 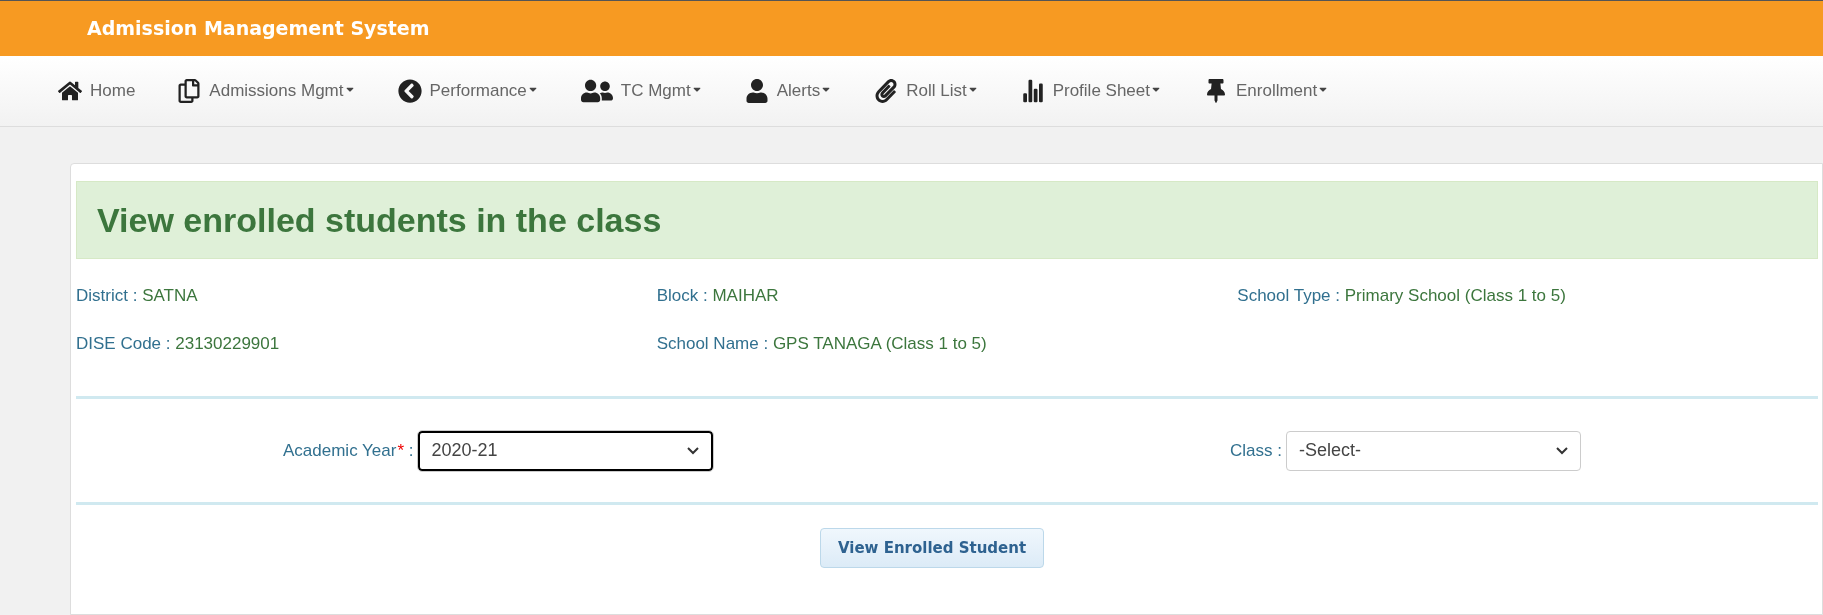 I want to click on info-field: School Name : GPS TANAGA (Class 1 to 5), so click(x=821, y=343).